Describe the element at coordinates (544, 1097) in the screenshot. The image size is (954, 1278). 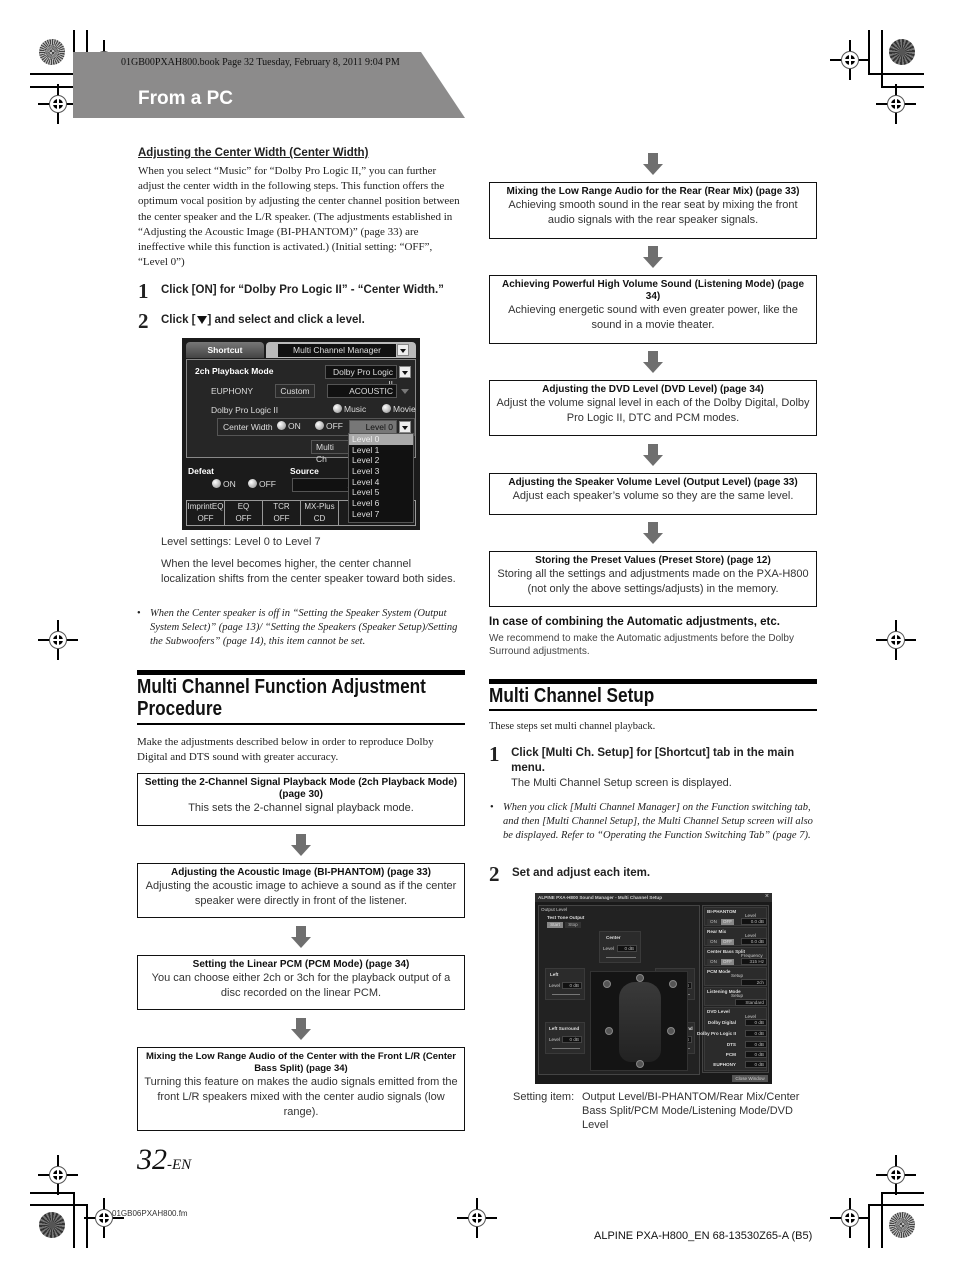
I see `setting-item-label: Setting item:` at that location.